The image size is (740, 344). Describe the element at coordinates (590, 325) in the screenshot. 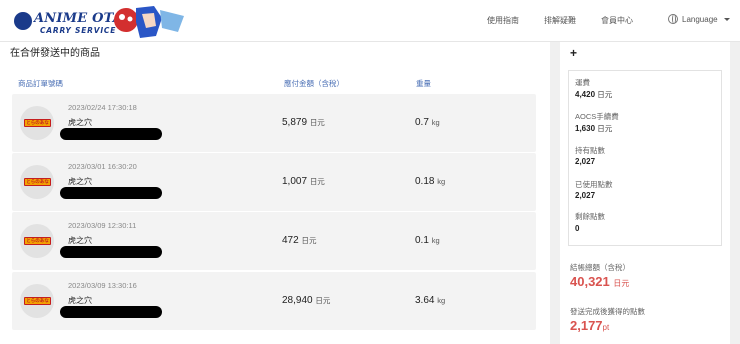

I see `earned-points-value: 2,177pt` at that location.